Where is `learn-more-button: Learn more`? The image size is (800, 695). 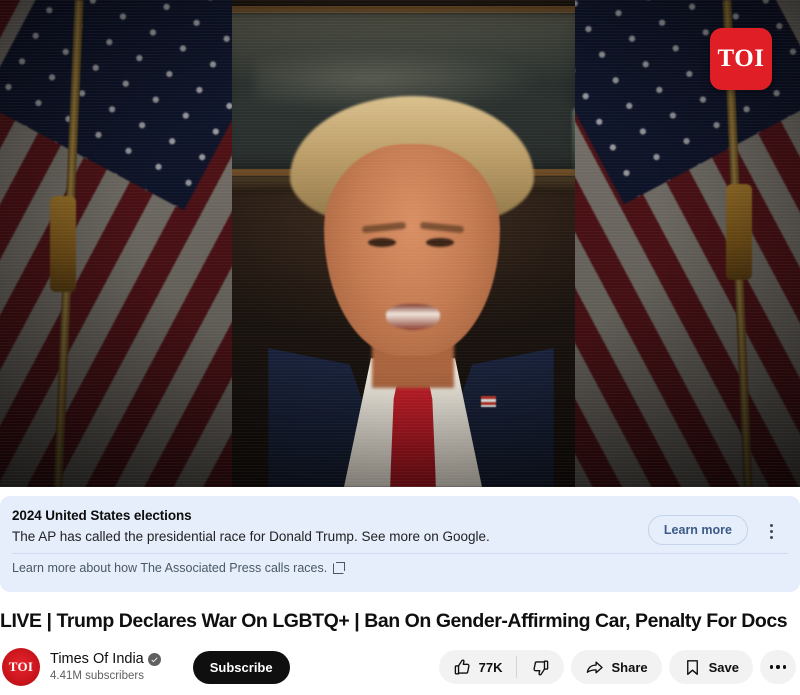
learn-more-button: Learn more is located at coordinates (697, 530).